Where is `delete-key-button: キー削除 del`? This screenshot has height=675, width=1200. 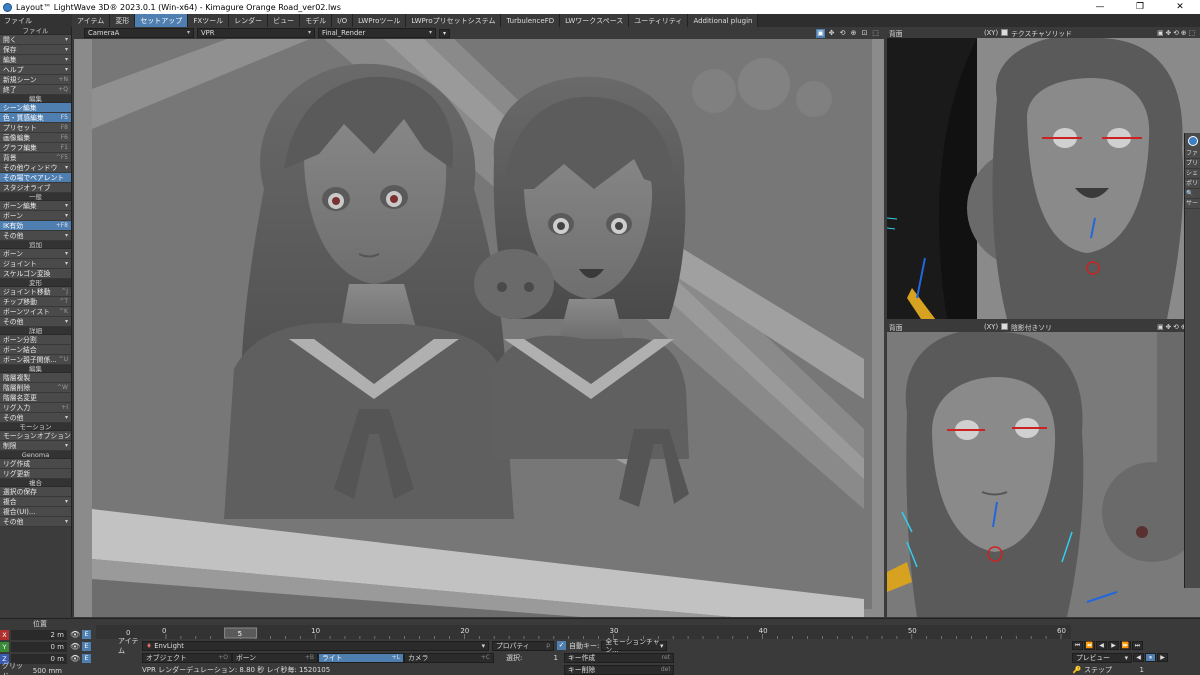
delete-key-button: キー削除 del is located at coordinates (619, 669).